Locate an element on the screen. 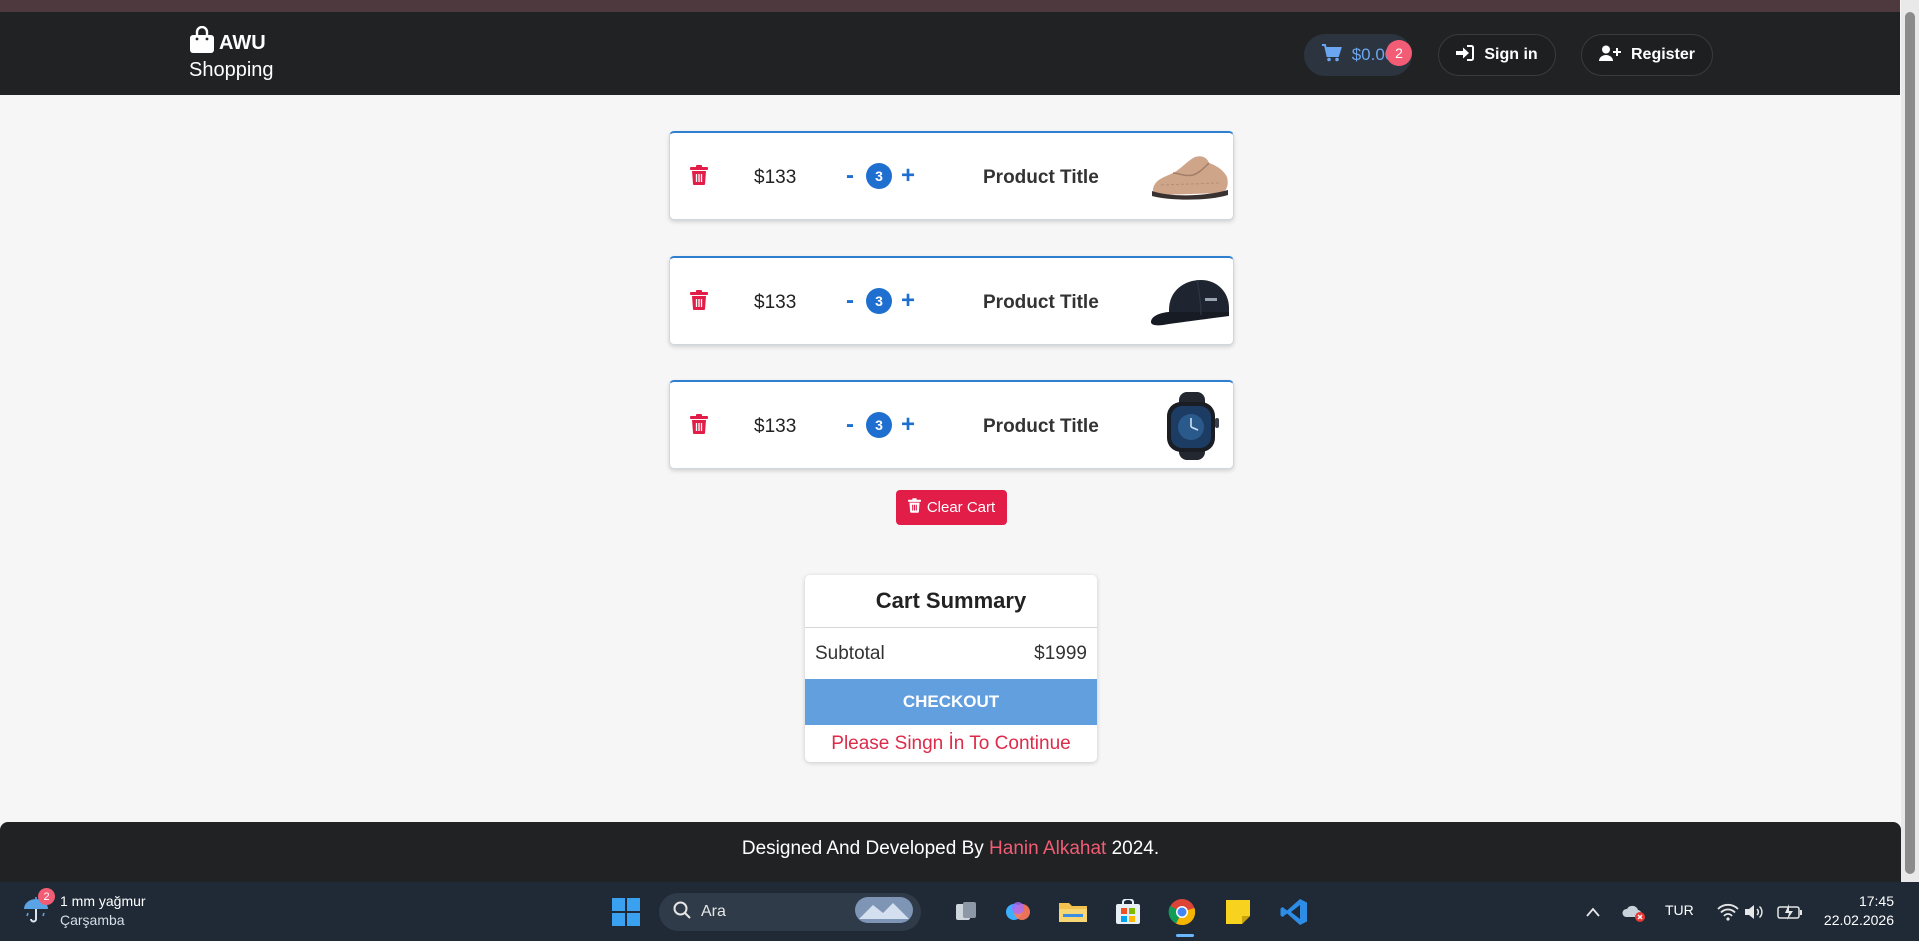 This screenshot has width=1919, height=941. clear-cart-label: Clear Cart is located at coordinates (961, 507).